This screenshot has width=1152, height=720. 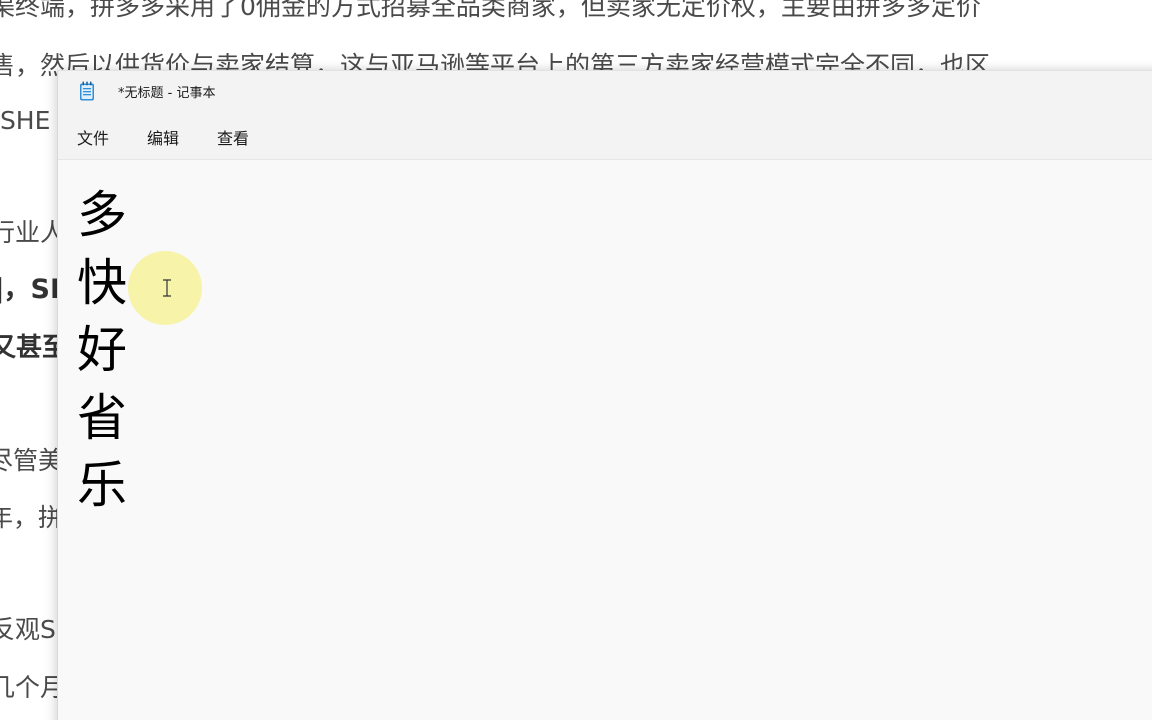 I want to click on editor-content: 多 快 好 省 乐, so click(x=102, y=351).